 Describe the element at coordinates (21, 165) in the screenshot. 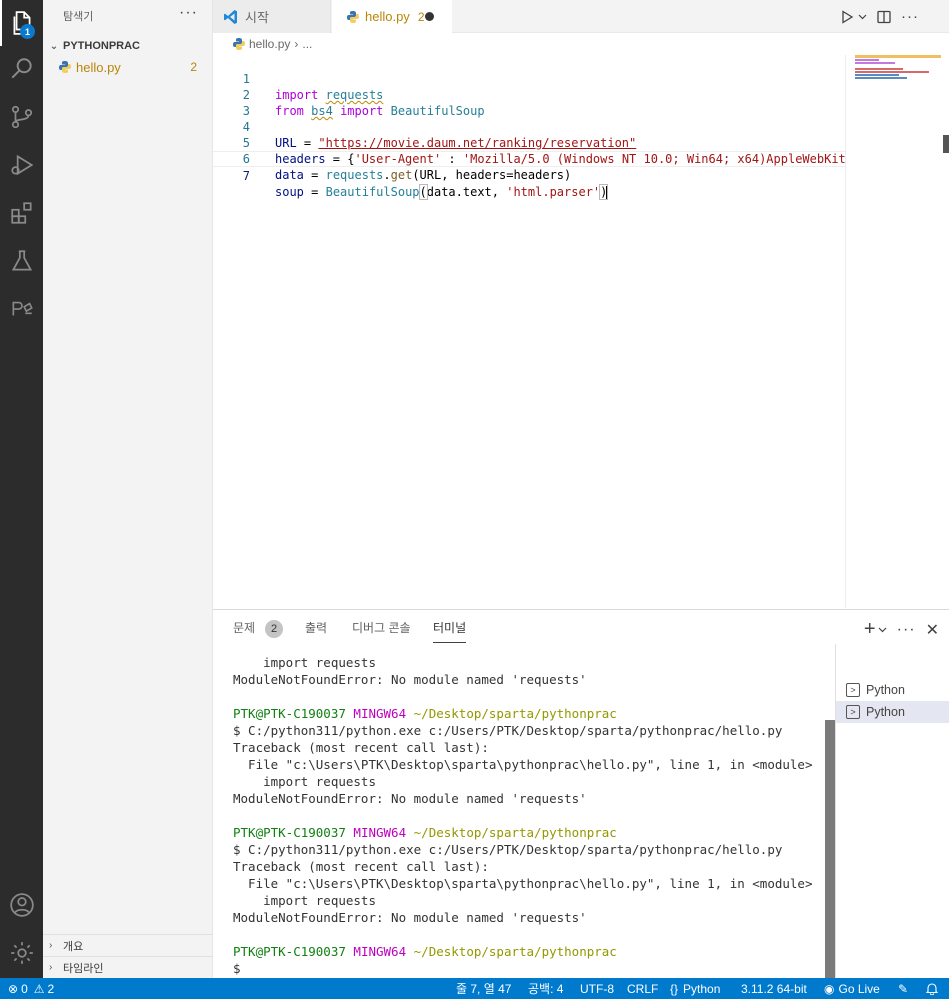

I see `run-debug-icon` at that location.